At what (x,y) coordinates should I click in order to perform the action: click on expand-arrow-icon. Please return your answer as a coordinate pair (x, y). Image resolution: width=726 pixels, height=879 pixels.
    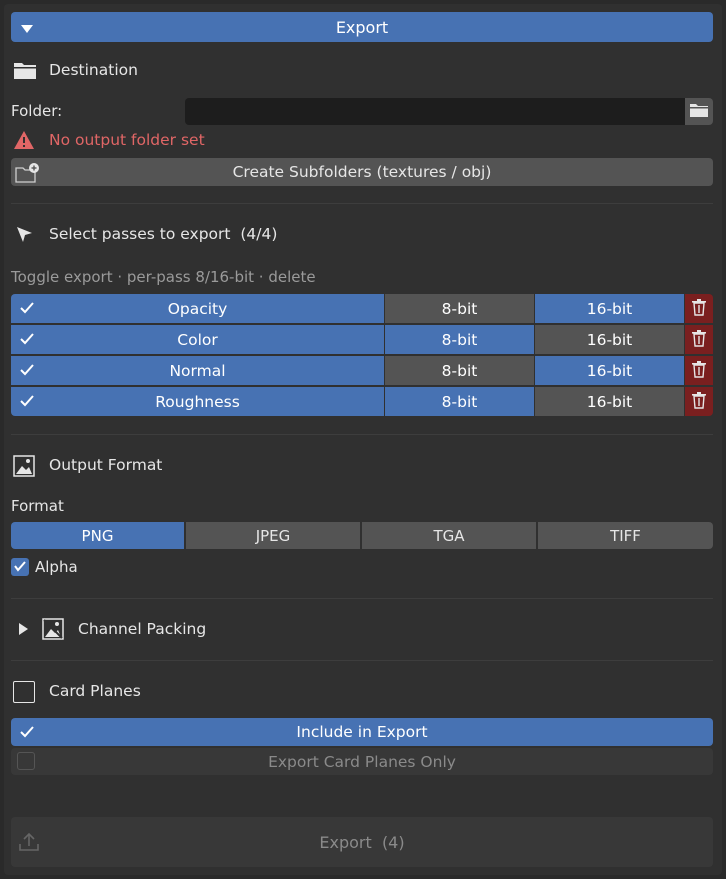
    Looking at the image, I should click on (23, 631).